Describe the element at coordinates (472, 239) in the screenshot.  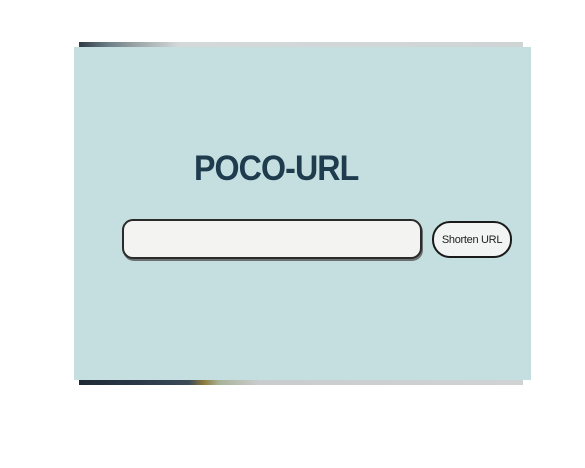
I see `shorten-url-button: Shorten URL` at that location.